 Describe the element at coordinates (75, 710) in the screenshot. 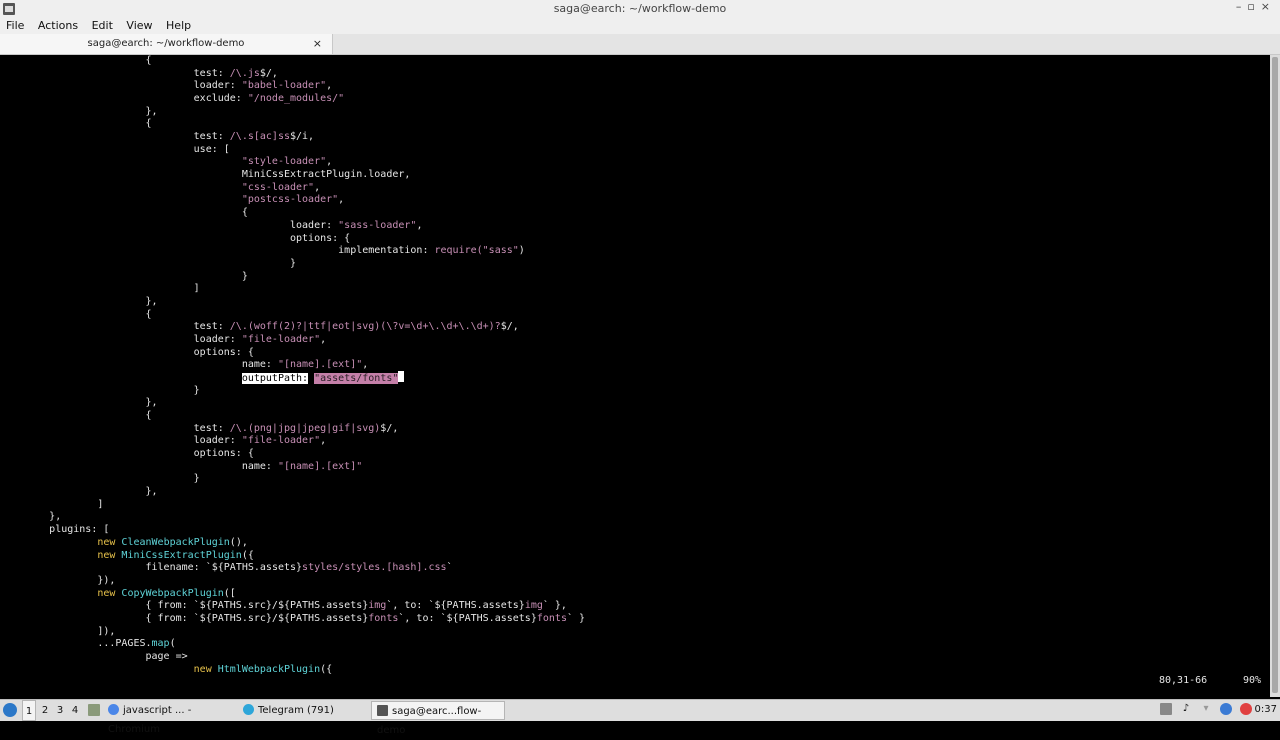

I see `workspace-4: 4` at that location.